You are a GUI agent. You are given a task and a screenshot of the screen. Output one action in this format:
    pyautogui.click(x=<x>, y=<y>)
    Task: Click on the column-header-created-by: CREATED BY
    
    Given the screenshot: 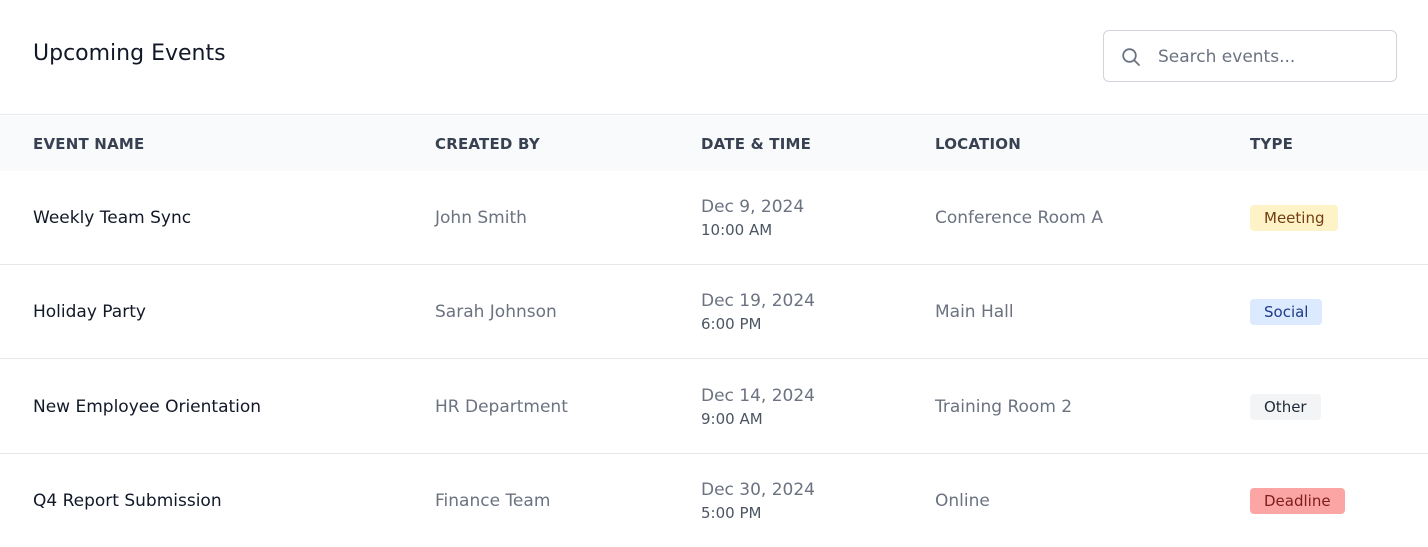 What is the action you would take?
    pyautogui.click(x=487, y=144)
    